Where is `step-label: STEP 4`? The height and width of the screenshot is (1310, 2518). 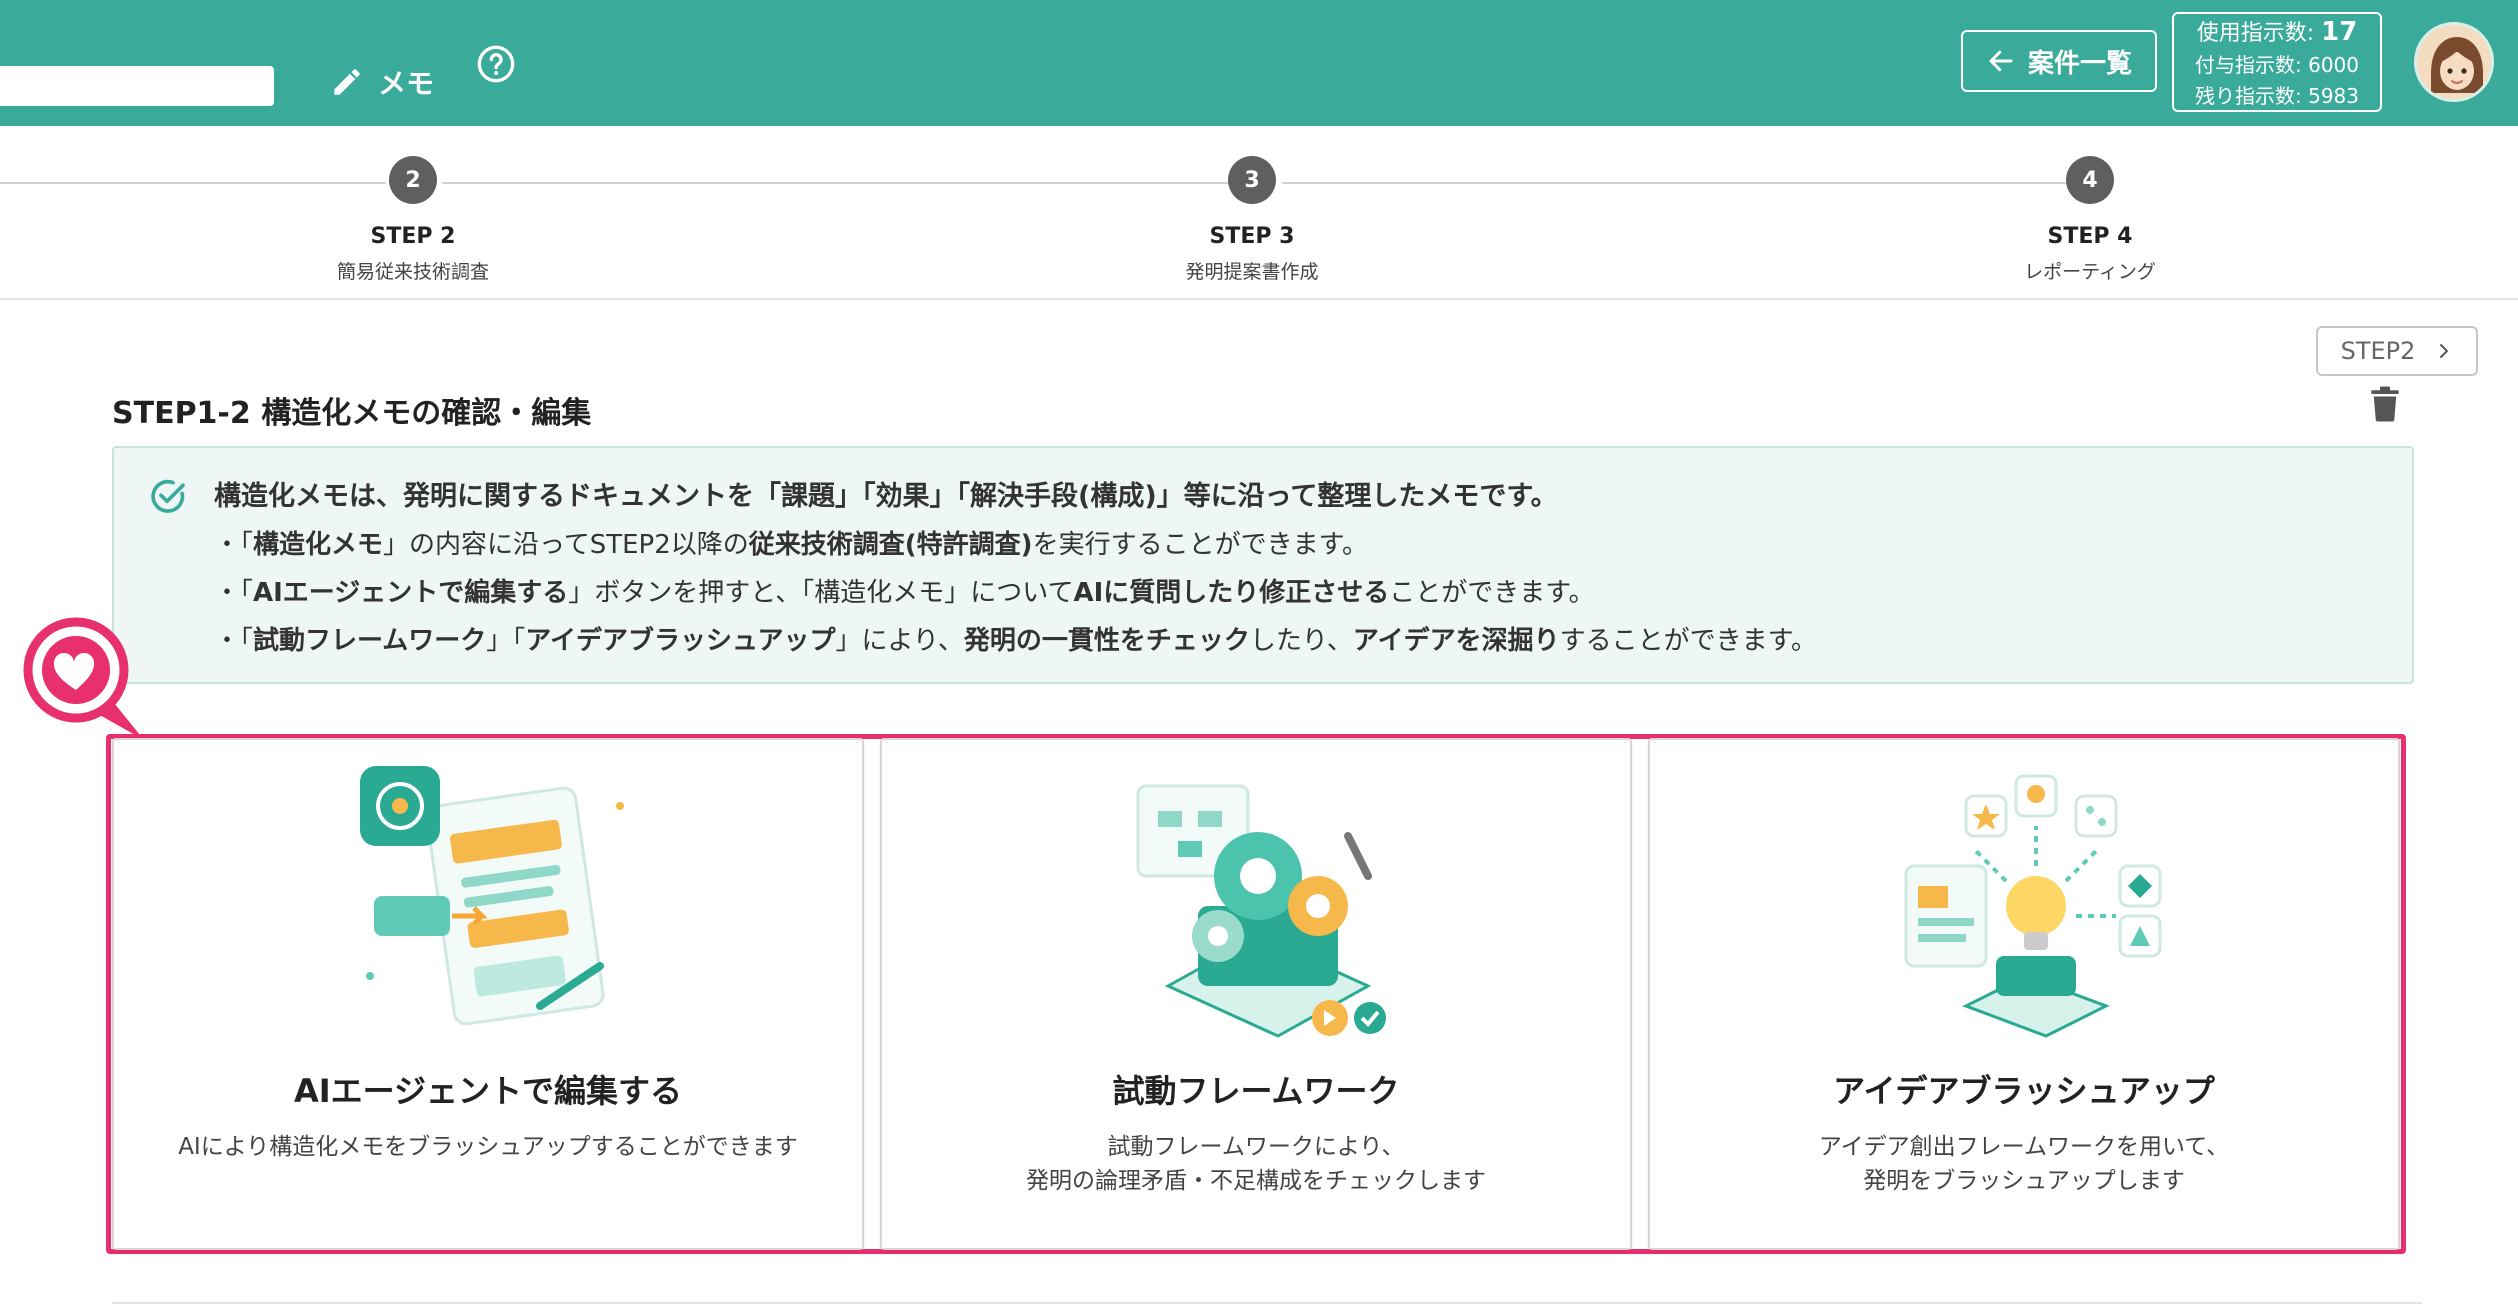
step-label: STEP 4 is located at coordinates (2090, 236).